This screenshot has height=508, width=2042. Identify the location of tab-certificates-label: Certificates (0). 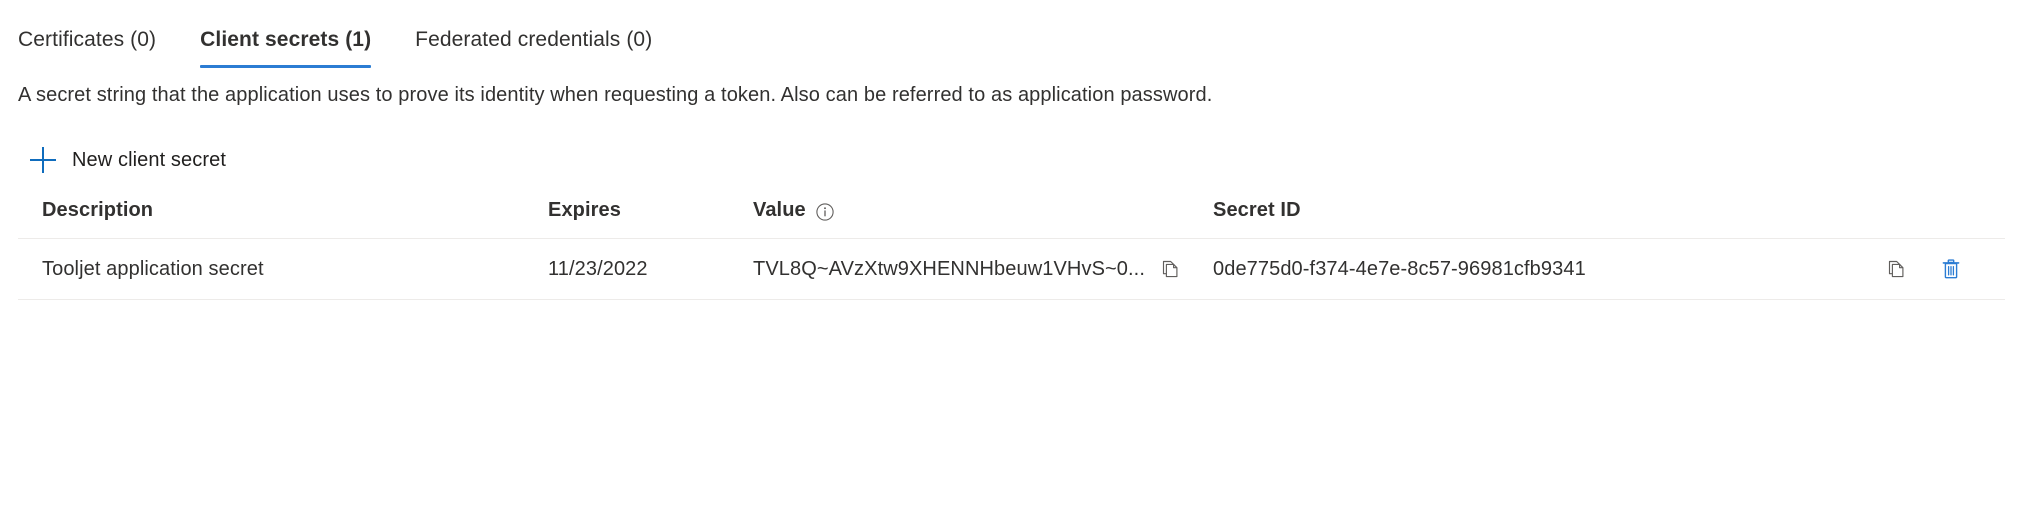
(87, 39).